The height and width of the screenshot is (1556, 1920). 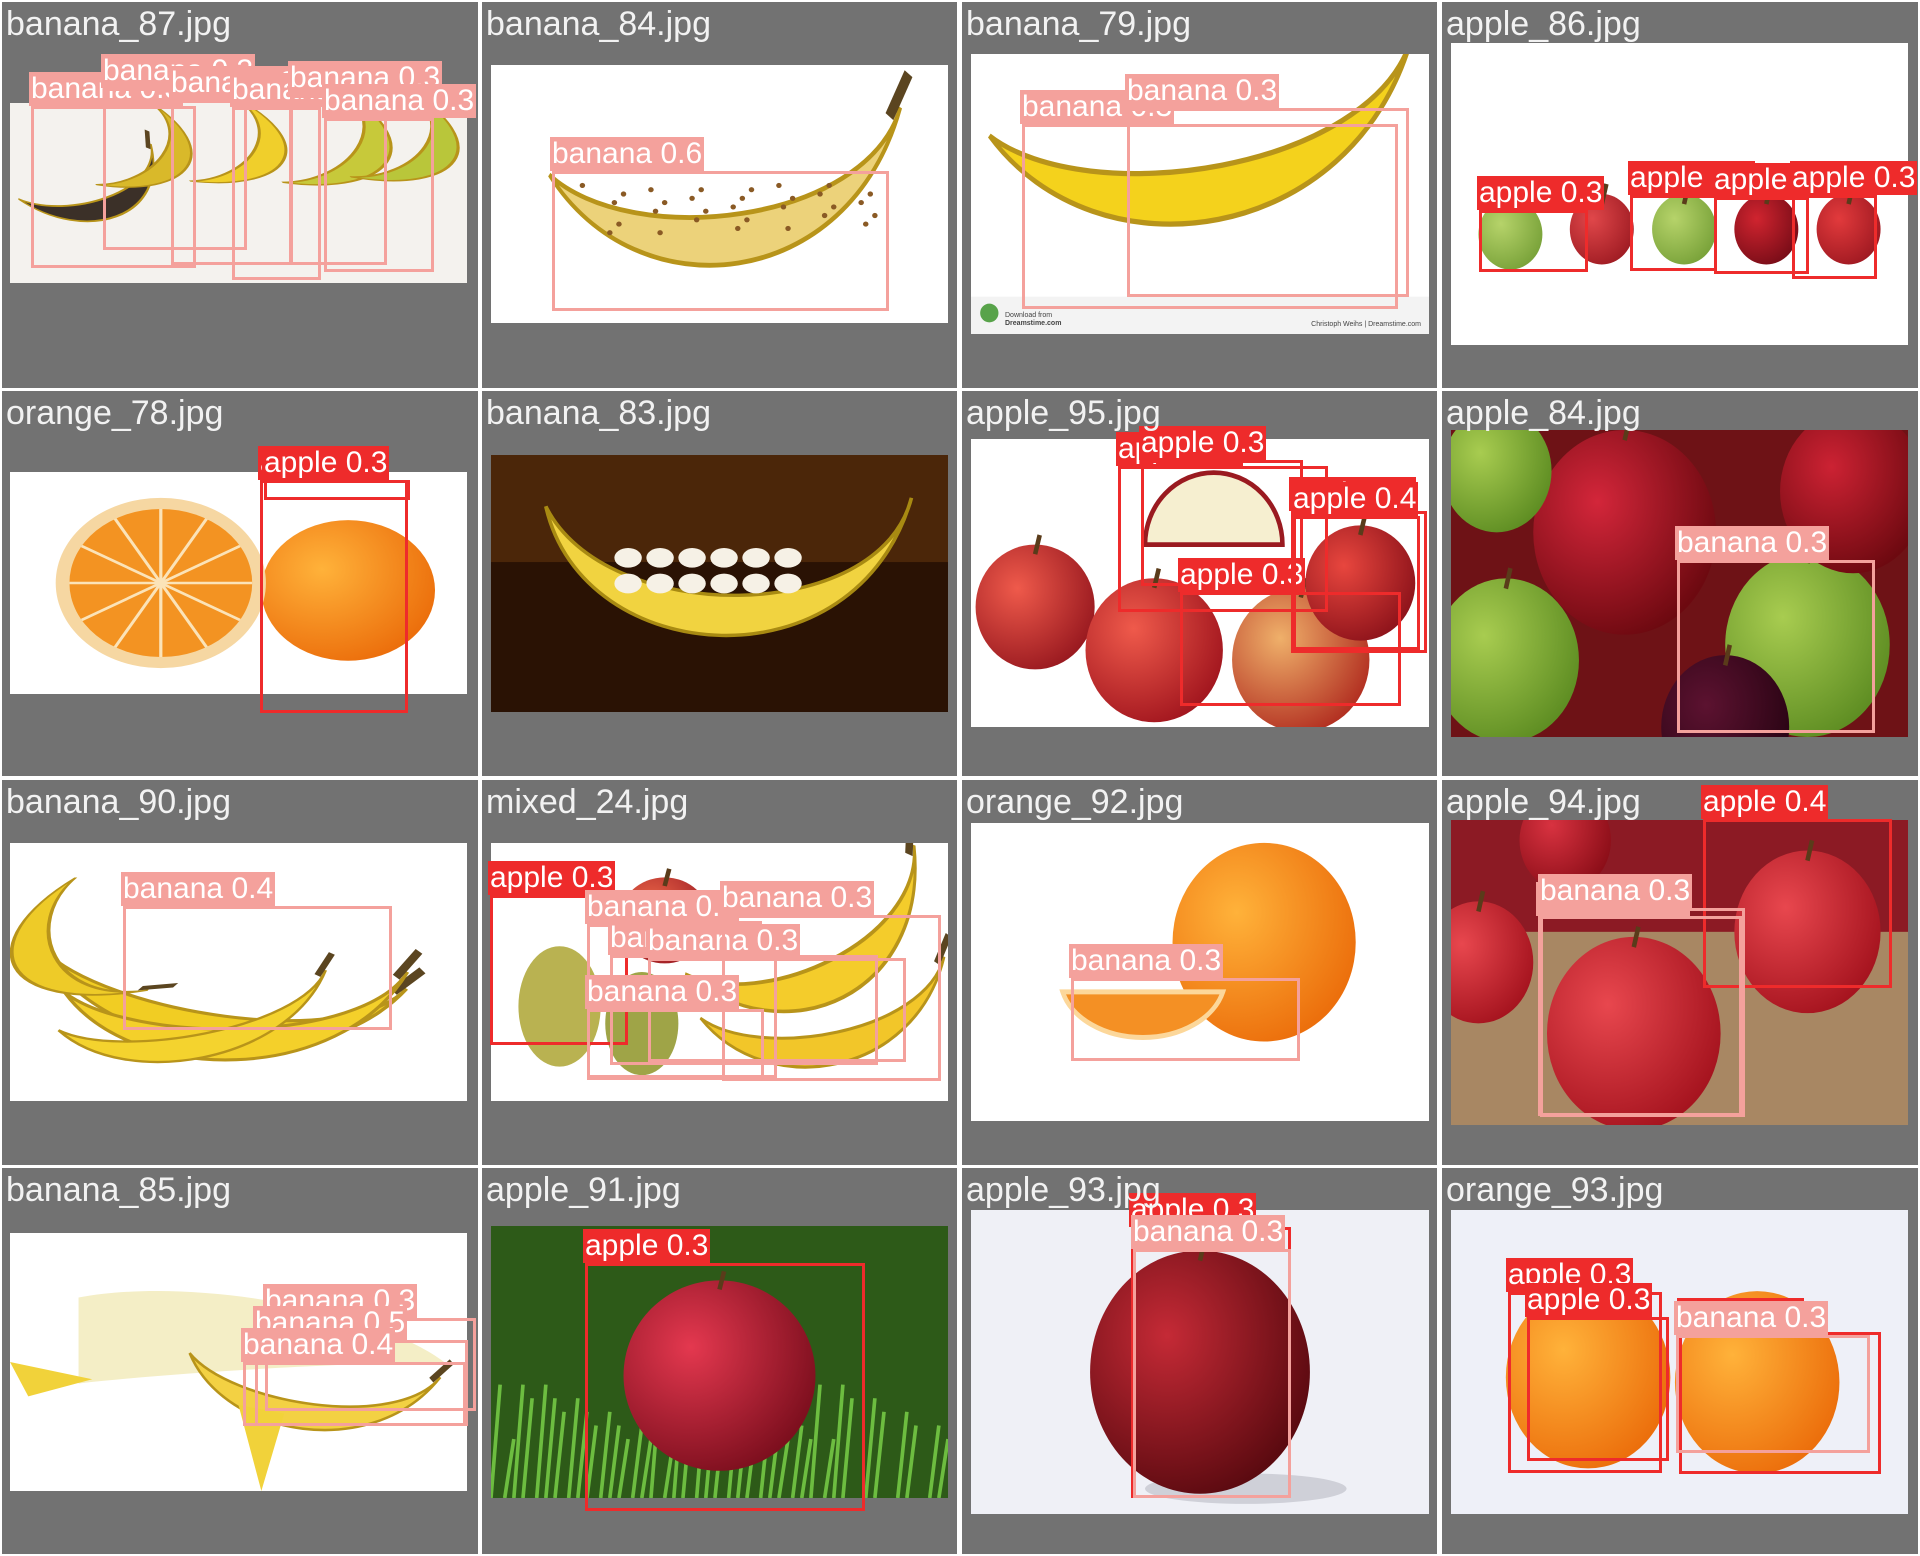 I want to click on detection-box: apple 0.4, so click(x=1355, y=566).